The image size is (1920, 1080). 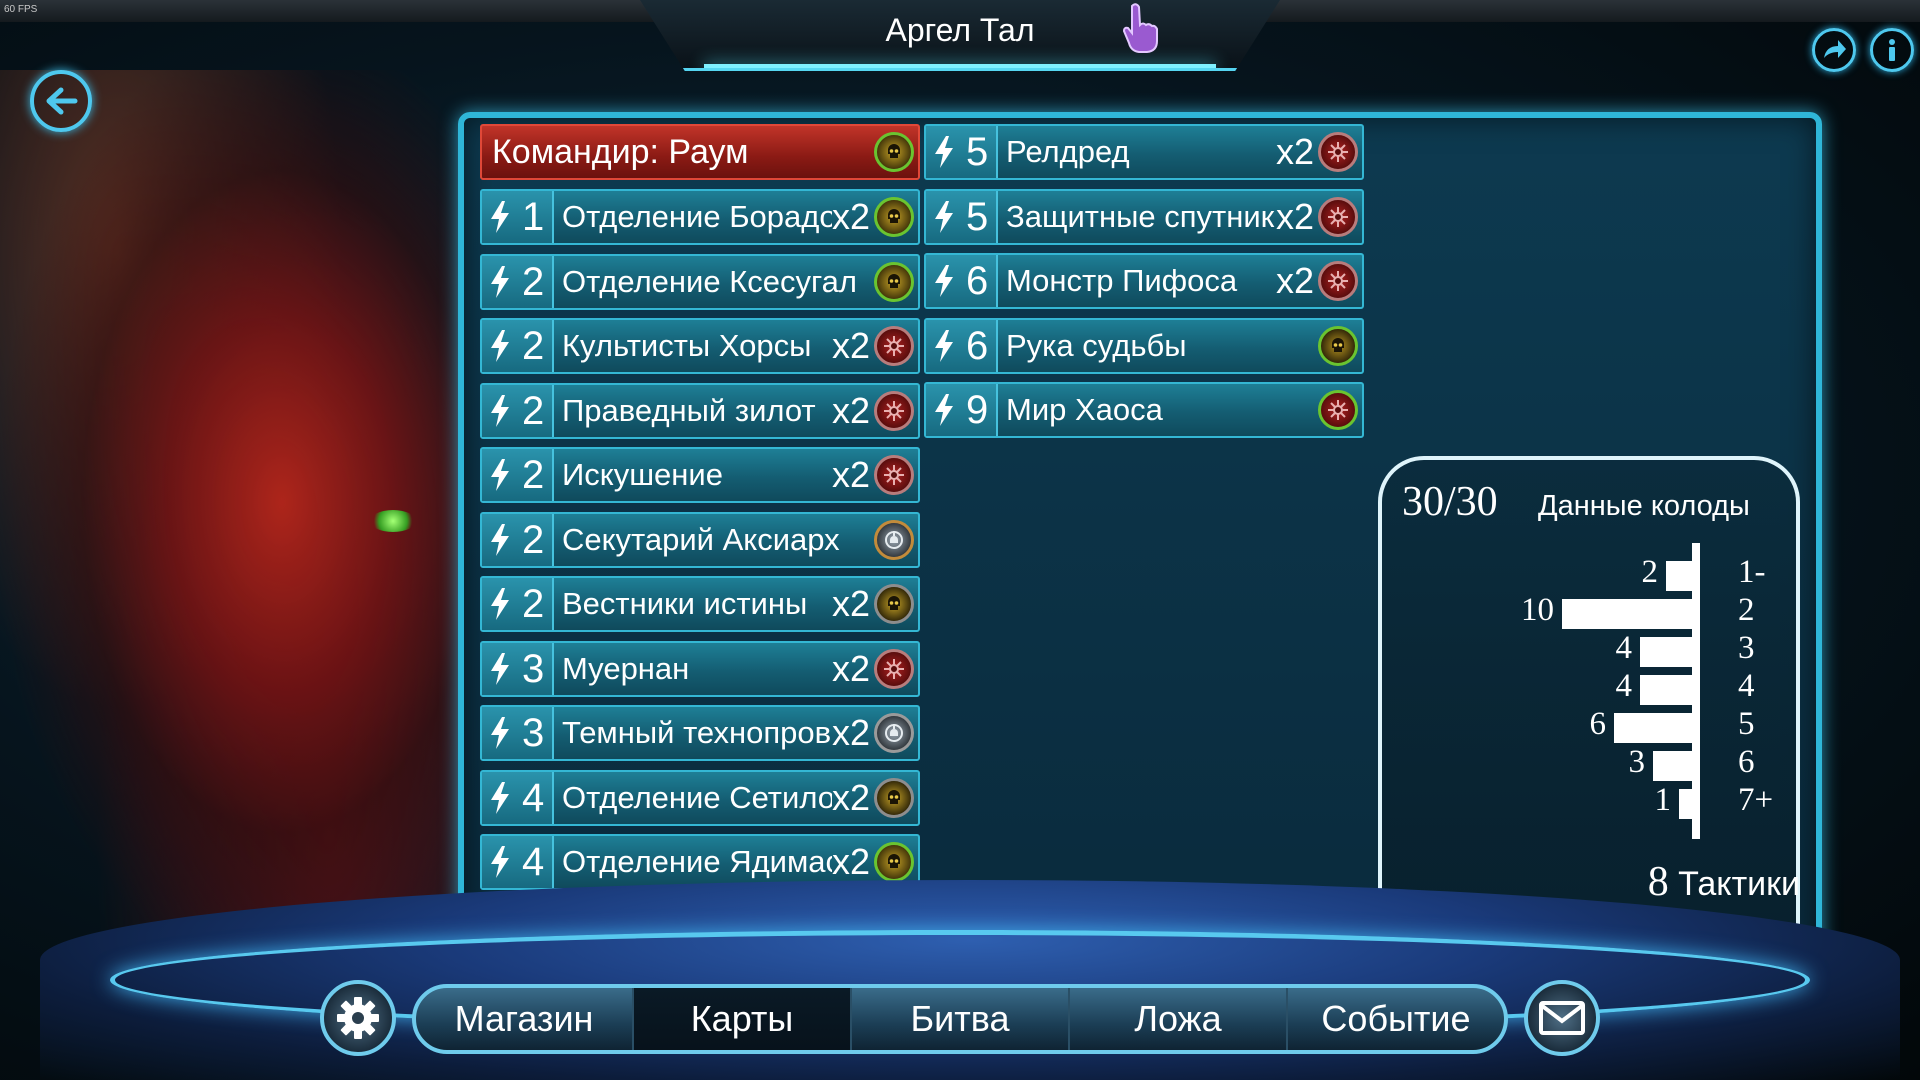 What do you see at coordinates (700, 668) in the screenshot?
I see `card-row: 3 Муернан x2` at bounding box center [700, 668].